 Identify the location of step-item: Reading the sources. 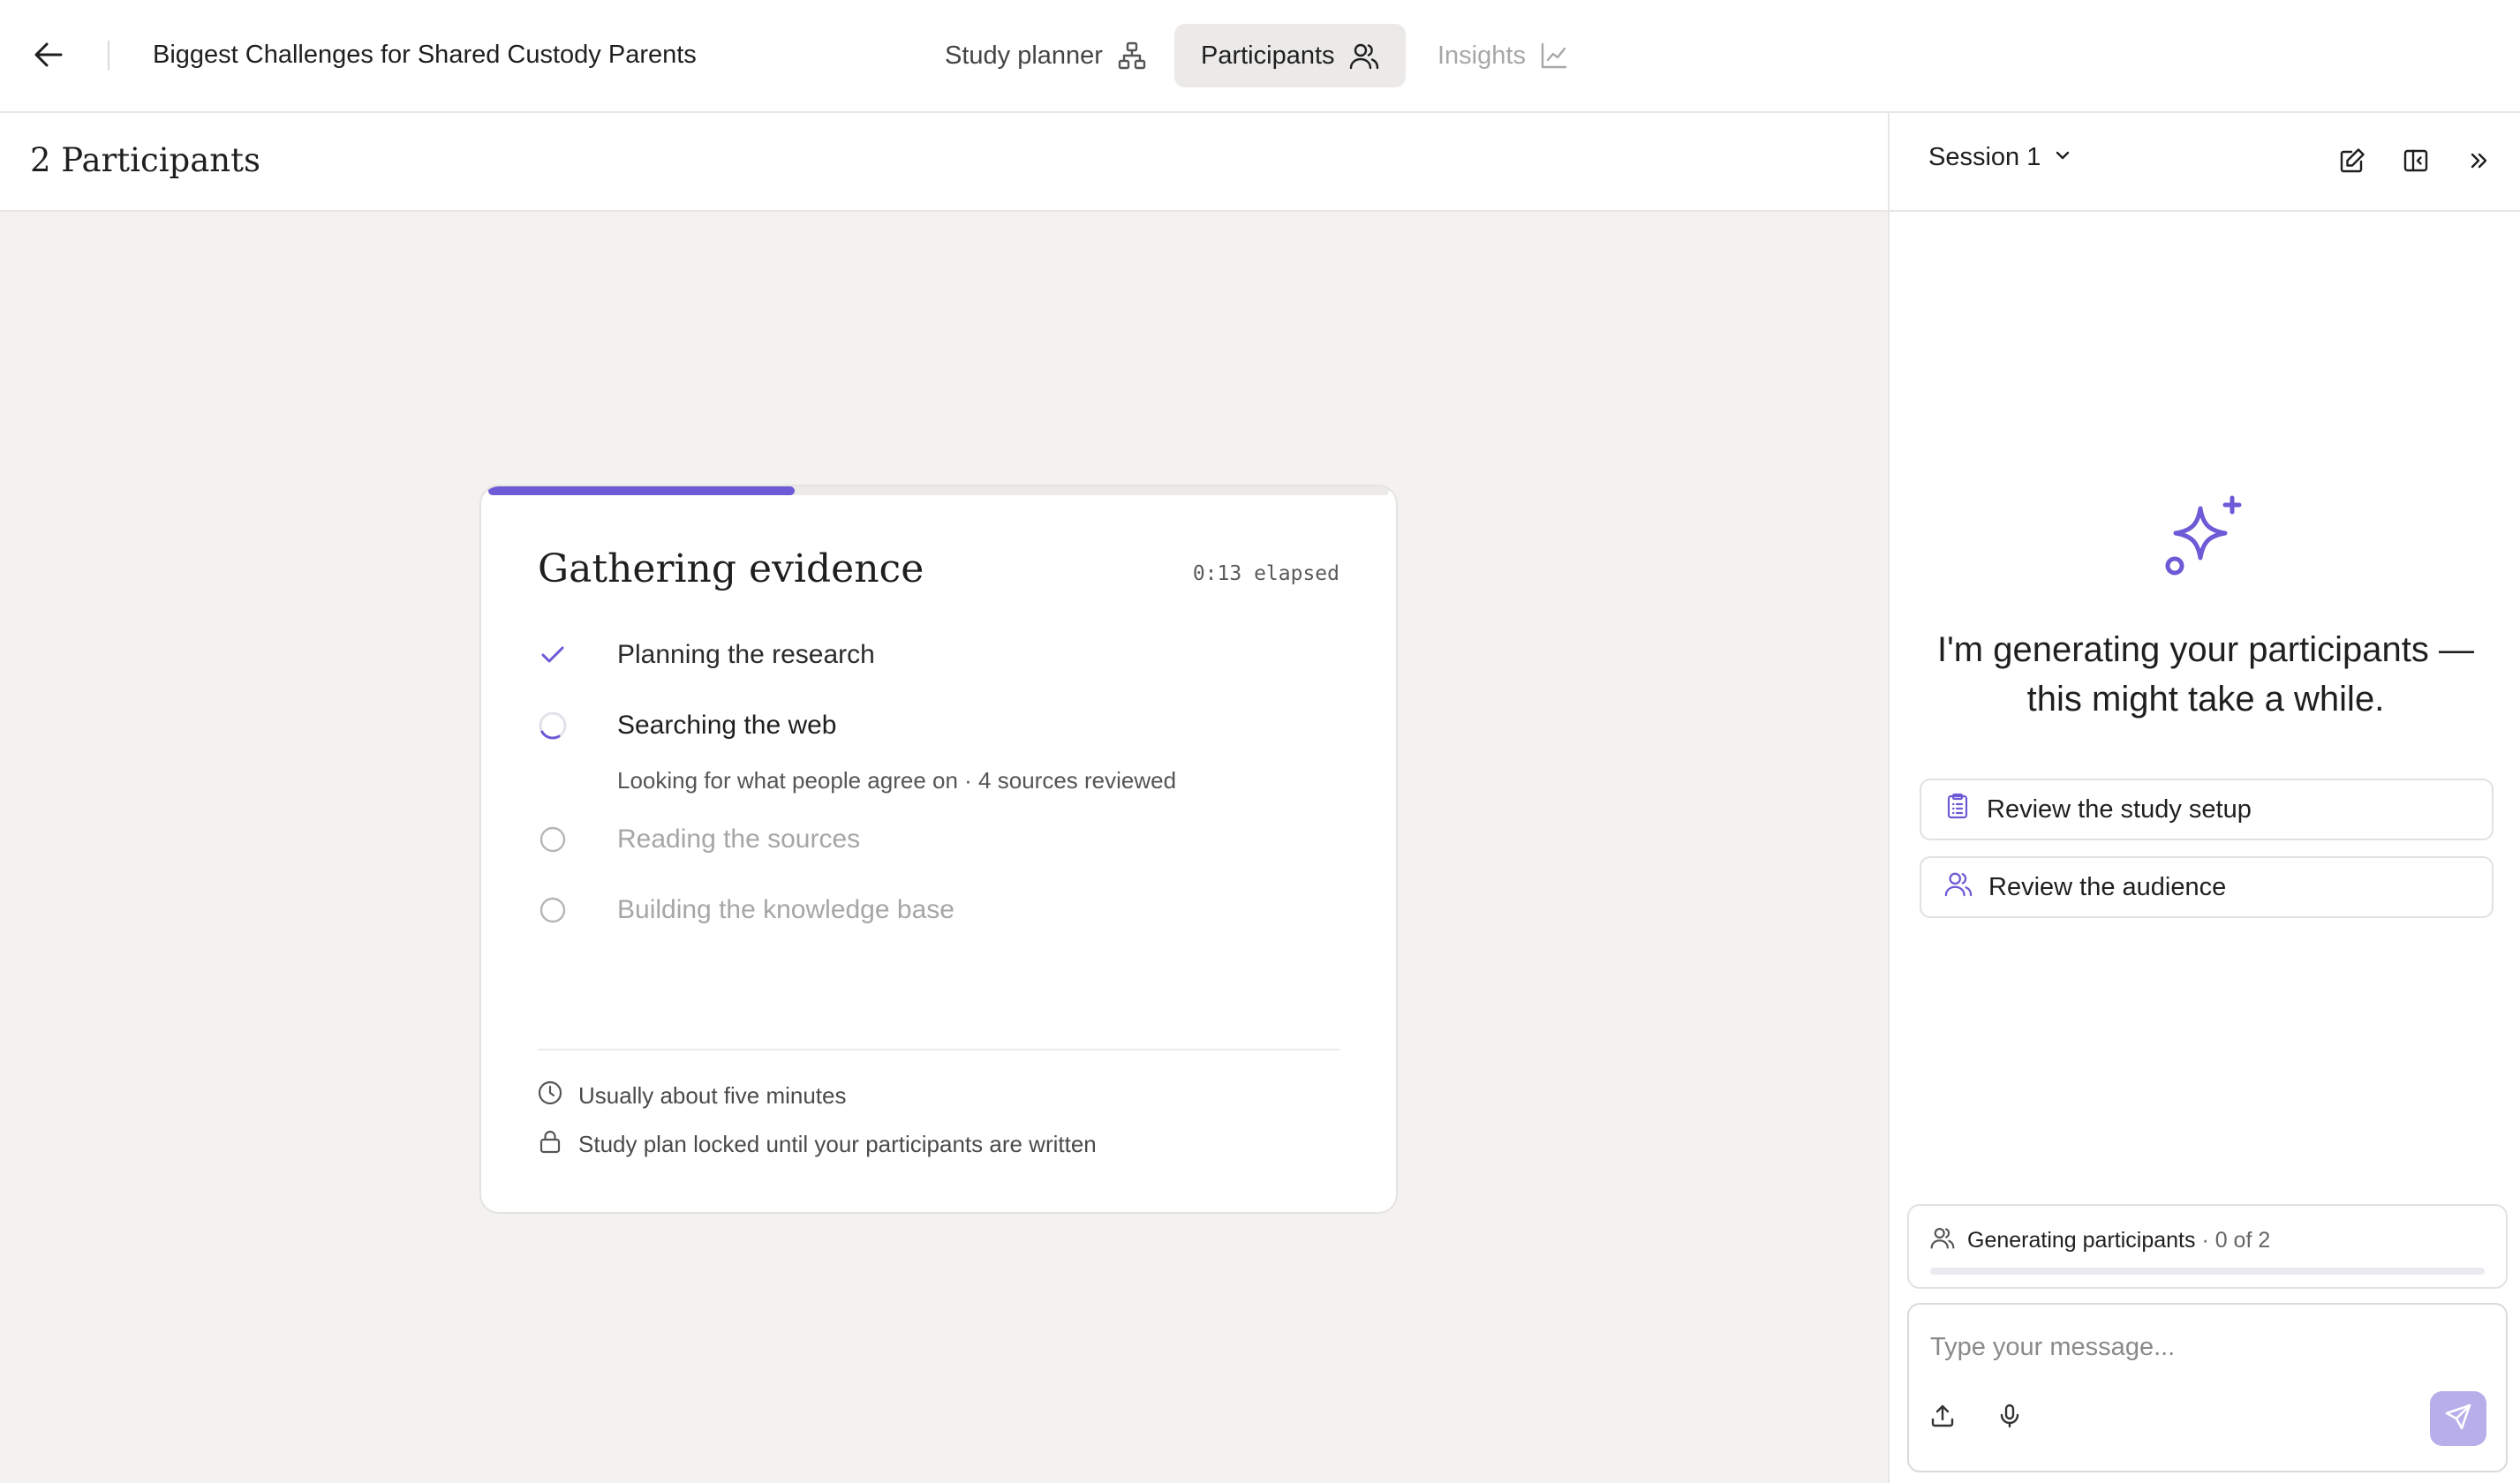
(699, 839).